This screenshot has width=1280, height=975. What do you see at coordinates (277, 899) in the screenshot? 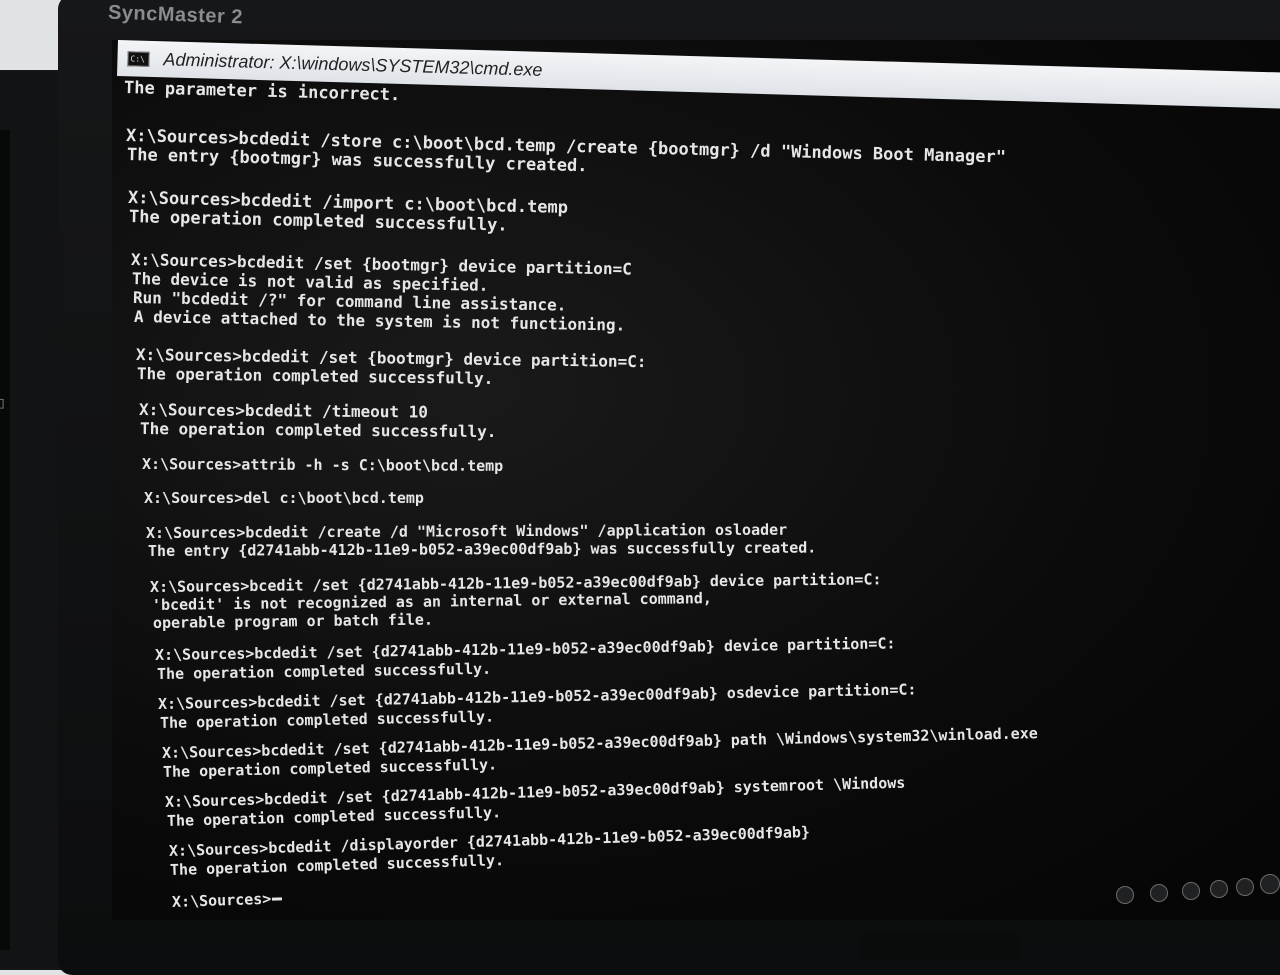
I see `text-cursor` at bounding box center [277, 899].